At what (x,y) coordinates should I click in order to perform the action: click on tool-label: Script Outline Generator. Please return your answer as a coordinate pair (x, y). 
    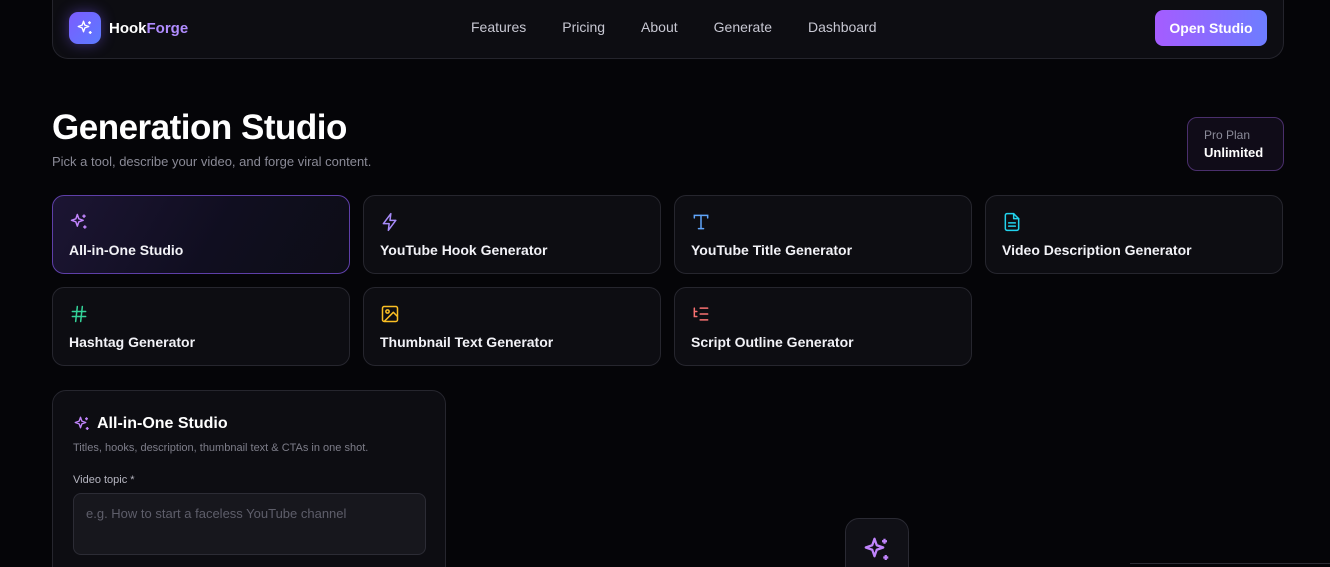
    Looking at the image, I should click on (772, 342).